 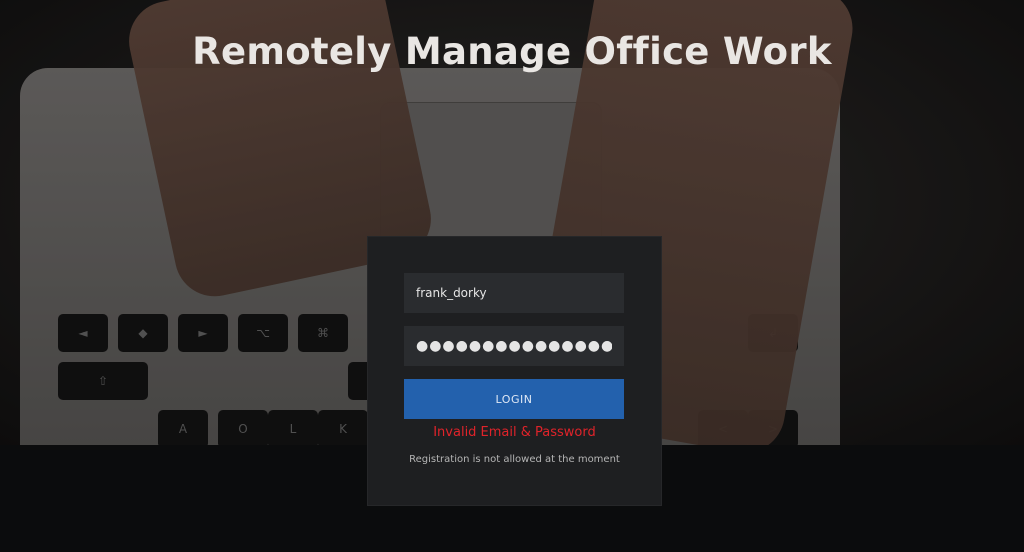 What do you see at coordinates (514, 432) in the screenshot?
I see `error-message: Invalid Email & Password` at bounding box center [514, 432].